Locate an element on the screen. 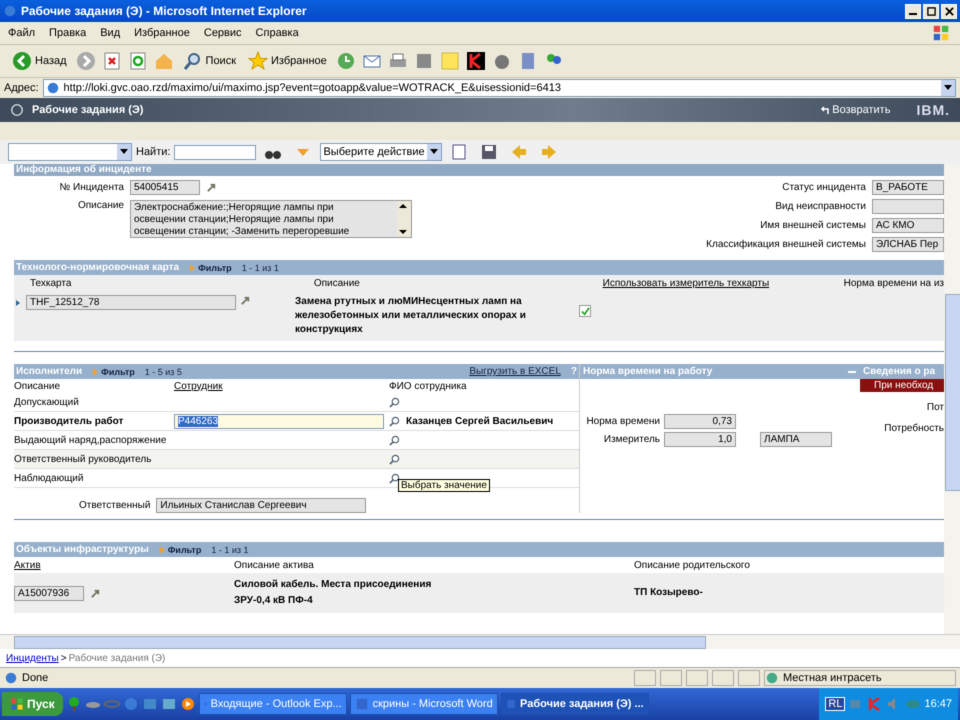 The image size is (960, 720). history-icon is located at coordinates (346, 61).